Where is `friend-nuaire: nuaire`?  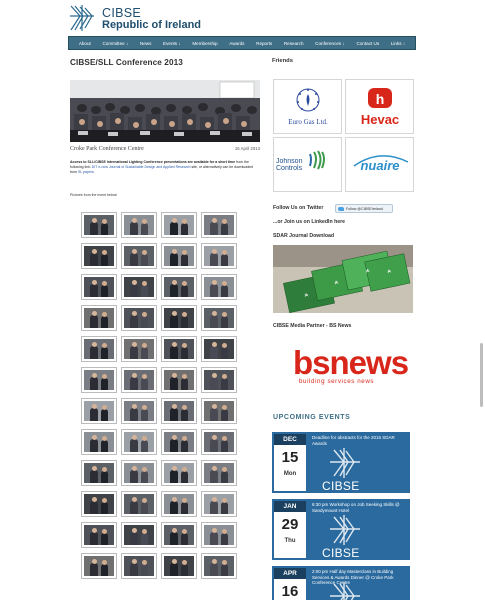
friend-nuaire: nuaire is located at coordinates (379, 164).